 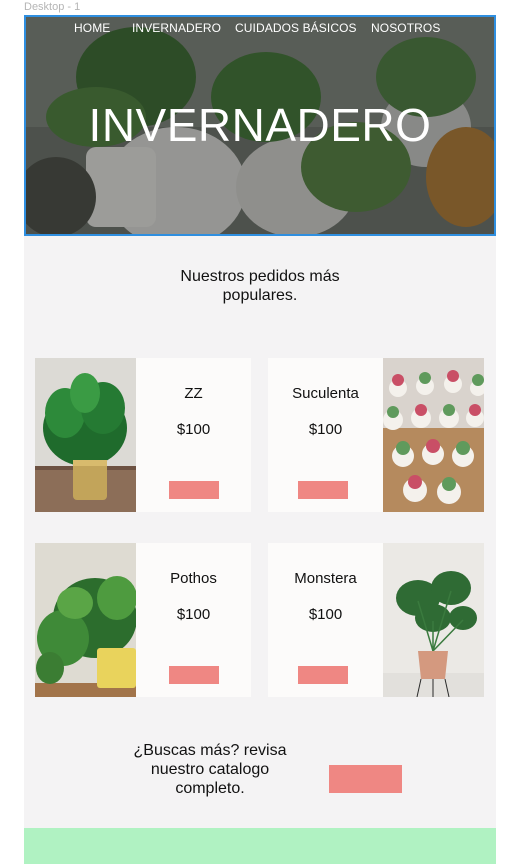 I want to click on nav-nosotros: NOSOTROS, so click(x=405, y=28).